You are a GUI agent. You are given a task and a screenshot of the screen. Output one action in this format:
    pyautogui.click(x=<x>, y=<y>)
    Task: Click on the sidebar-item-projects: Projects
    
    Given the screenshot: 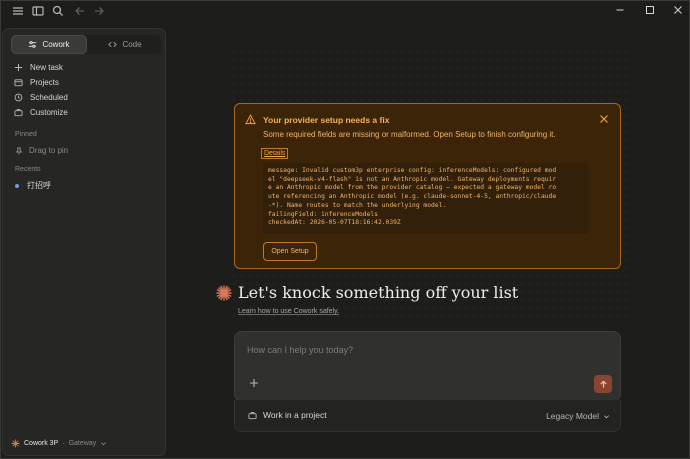 What is the action you would take?
    pyautogui.click(x=86, y=82)
    